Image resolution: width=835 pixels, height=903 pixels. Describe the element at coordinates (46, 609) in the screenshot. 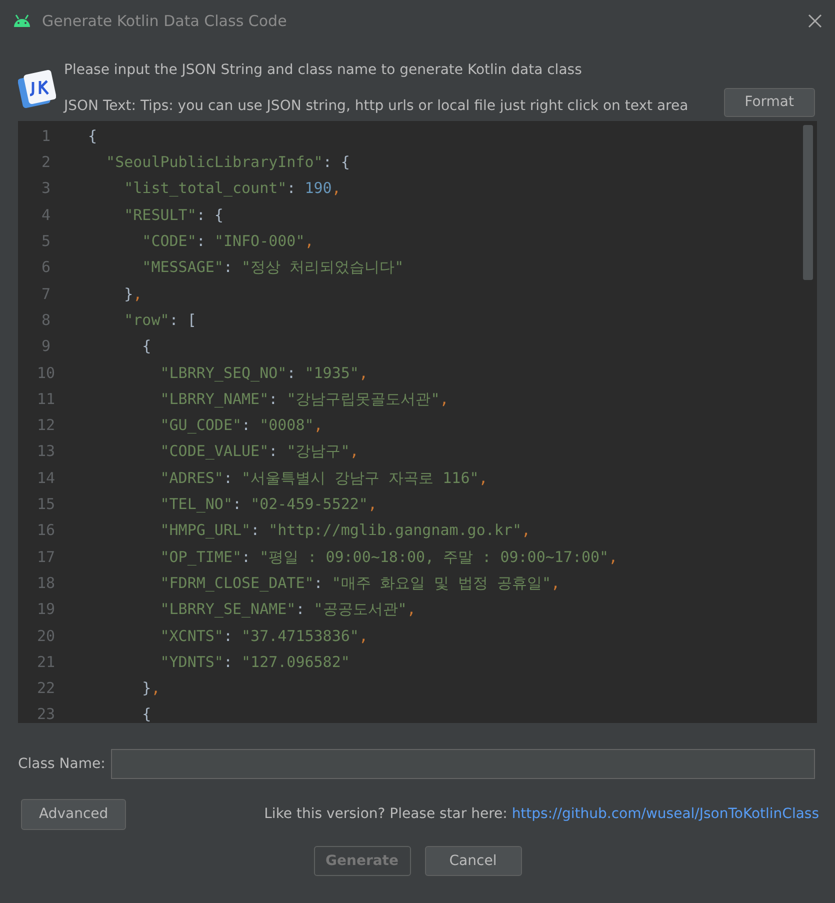

I see `line-number: 19` at that location.